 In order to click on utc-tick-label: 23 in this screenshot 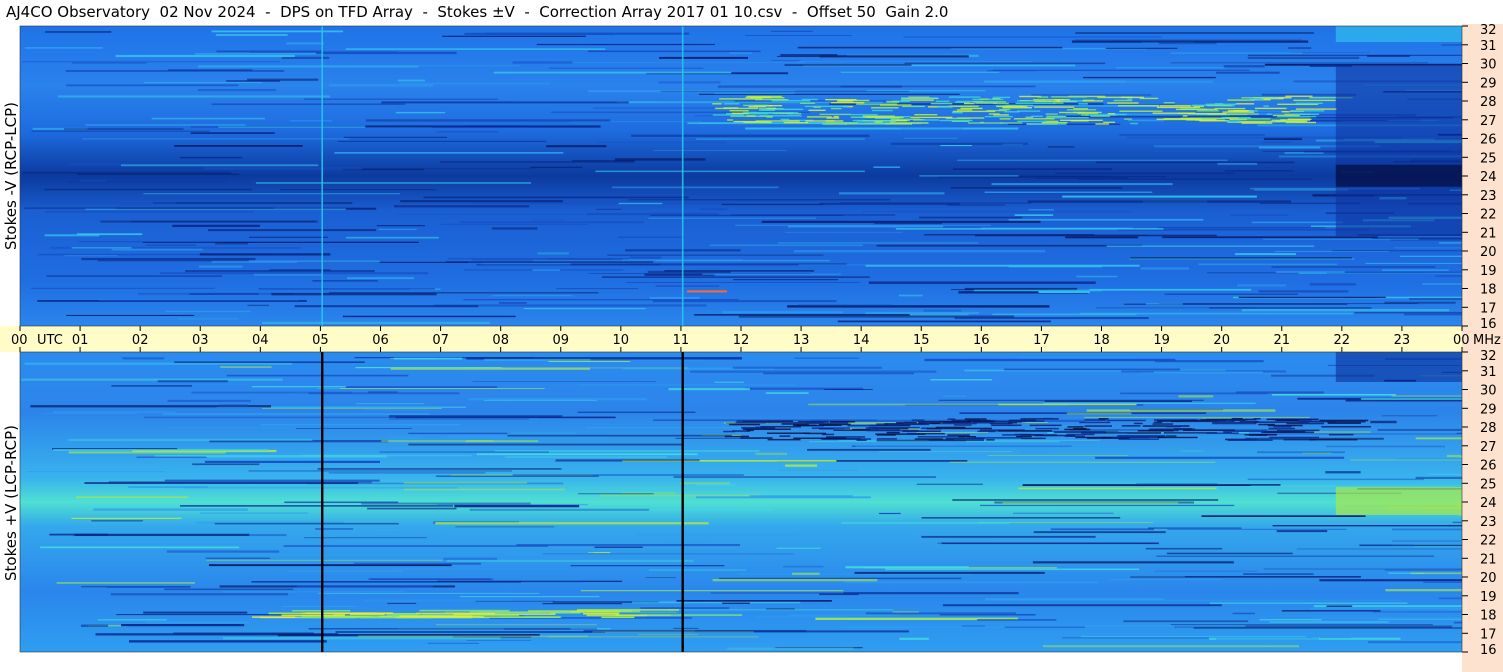, I will do `click(1402, 340)`.